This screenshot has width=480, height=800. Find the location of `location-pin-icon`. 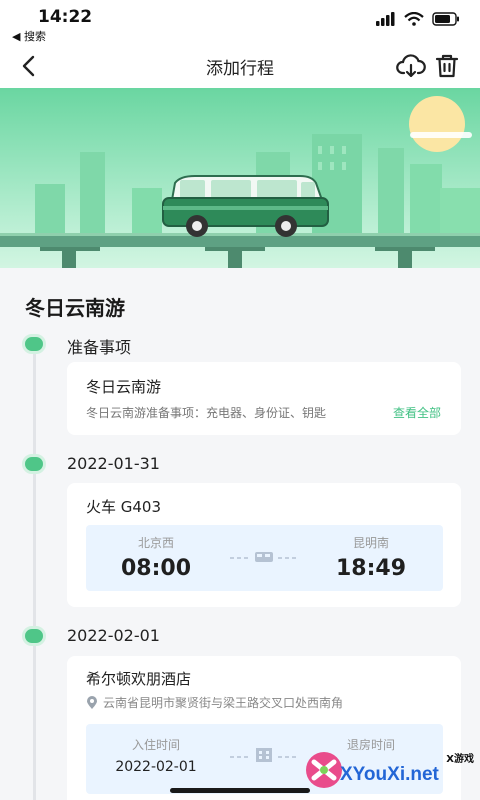

location-pin-icon is located at coordinates (92, 702).